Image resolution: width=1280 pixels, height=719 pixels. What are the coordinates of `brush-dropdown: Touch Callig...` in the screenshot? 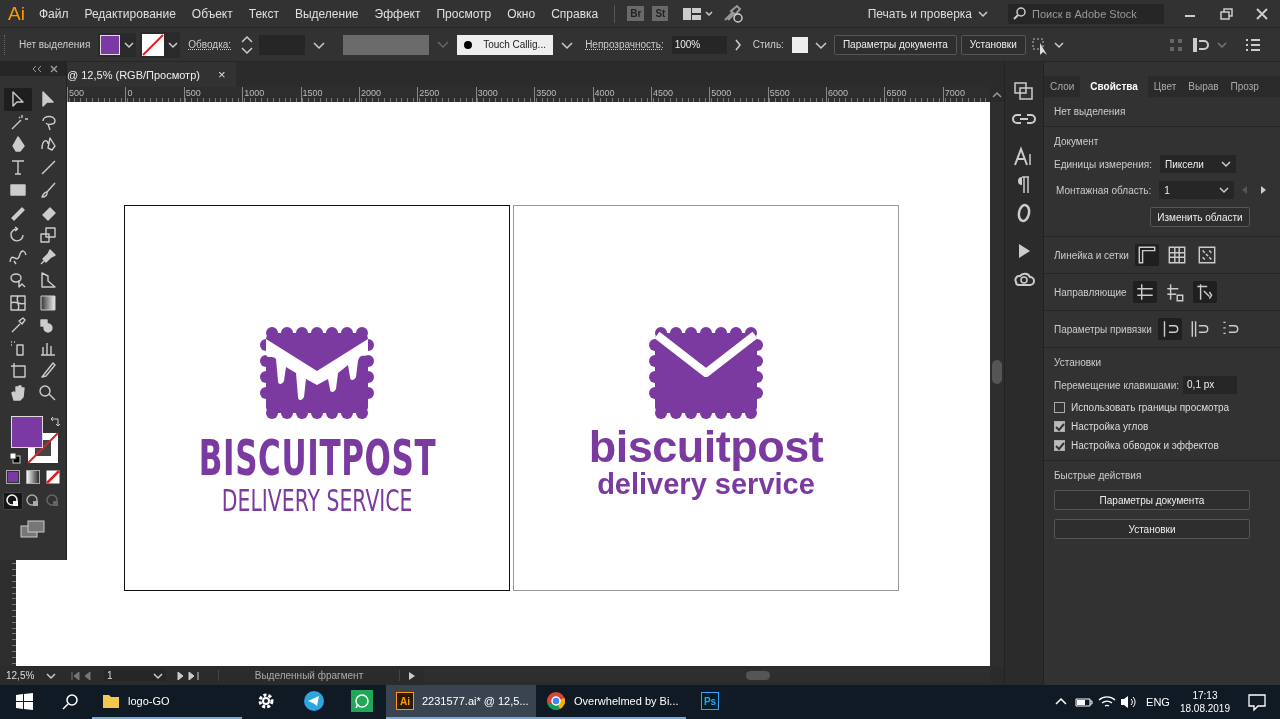 It's located at (505, 44).